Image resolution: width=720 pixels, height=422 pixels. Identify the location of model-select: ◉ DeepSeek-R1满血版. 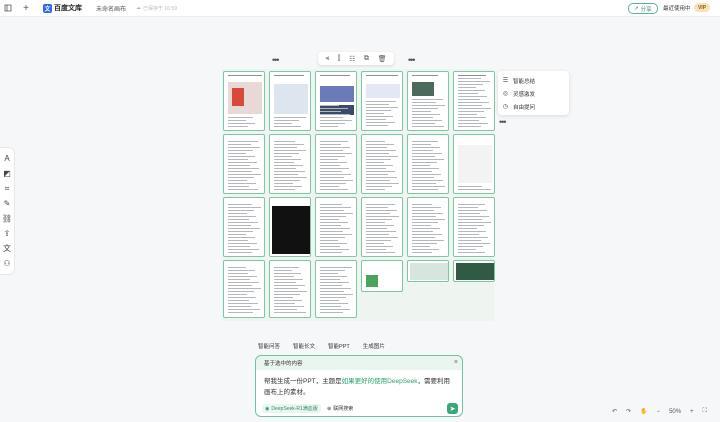
(291, 408).